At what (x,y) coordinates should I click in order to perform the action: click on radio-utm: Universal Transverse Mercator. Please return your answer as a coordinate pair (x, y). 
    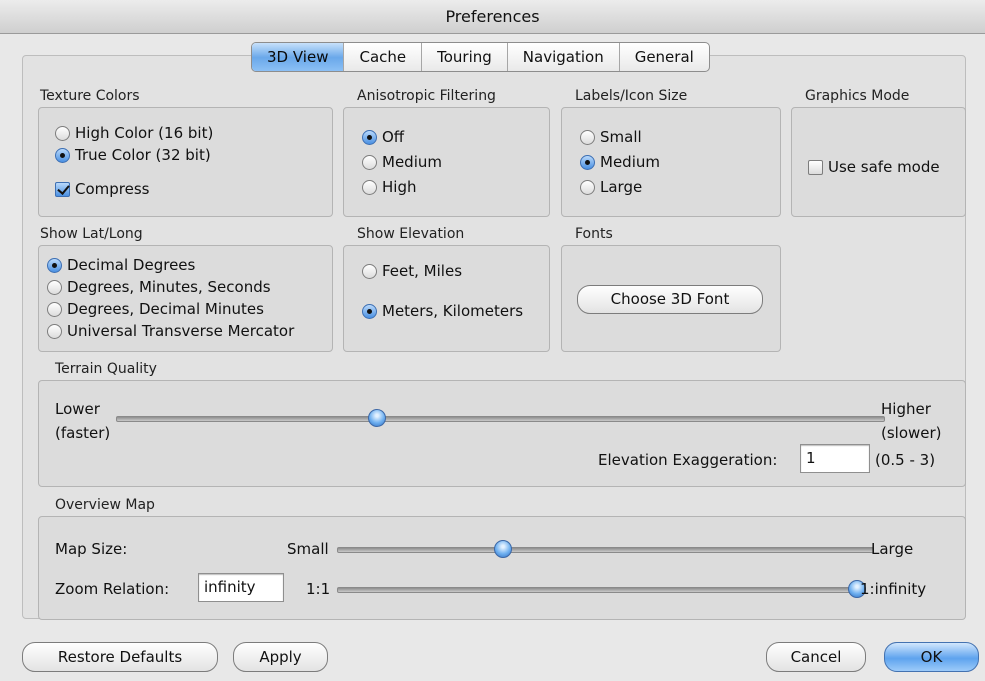
    Looking at the image, I should click on (170, 331).